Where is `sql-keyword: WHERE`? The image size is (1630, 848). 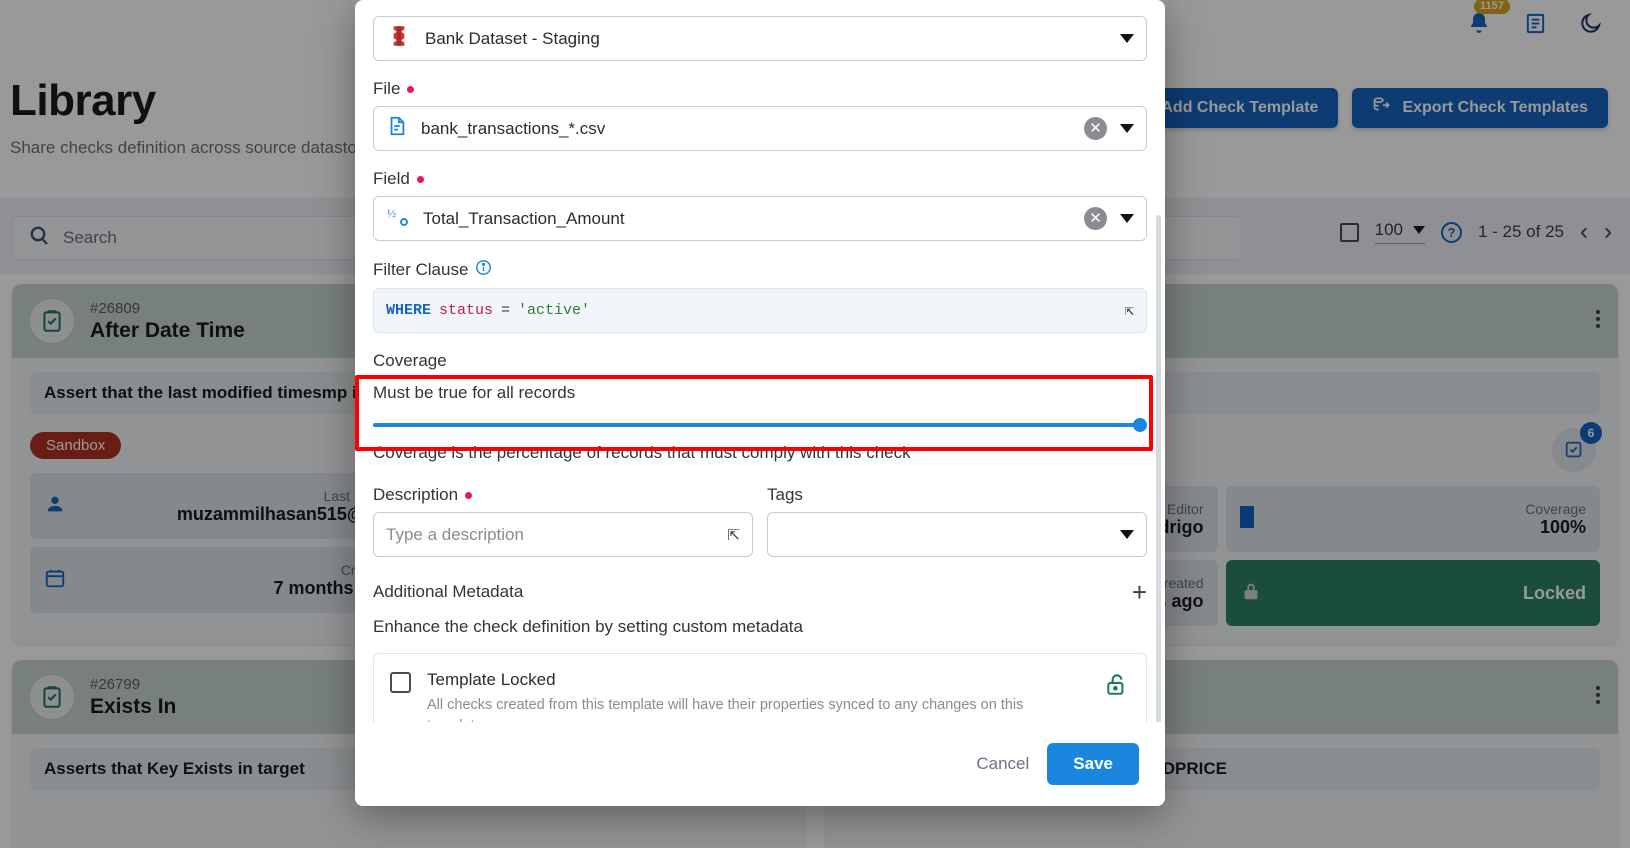
sql-keyword: WHERE is located at coordinates (409, 310).